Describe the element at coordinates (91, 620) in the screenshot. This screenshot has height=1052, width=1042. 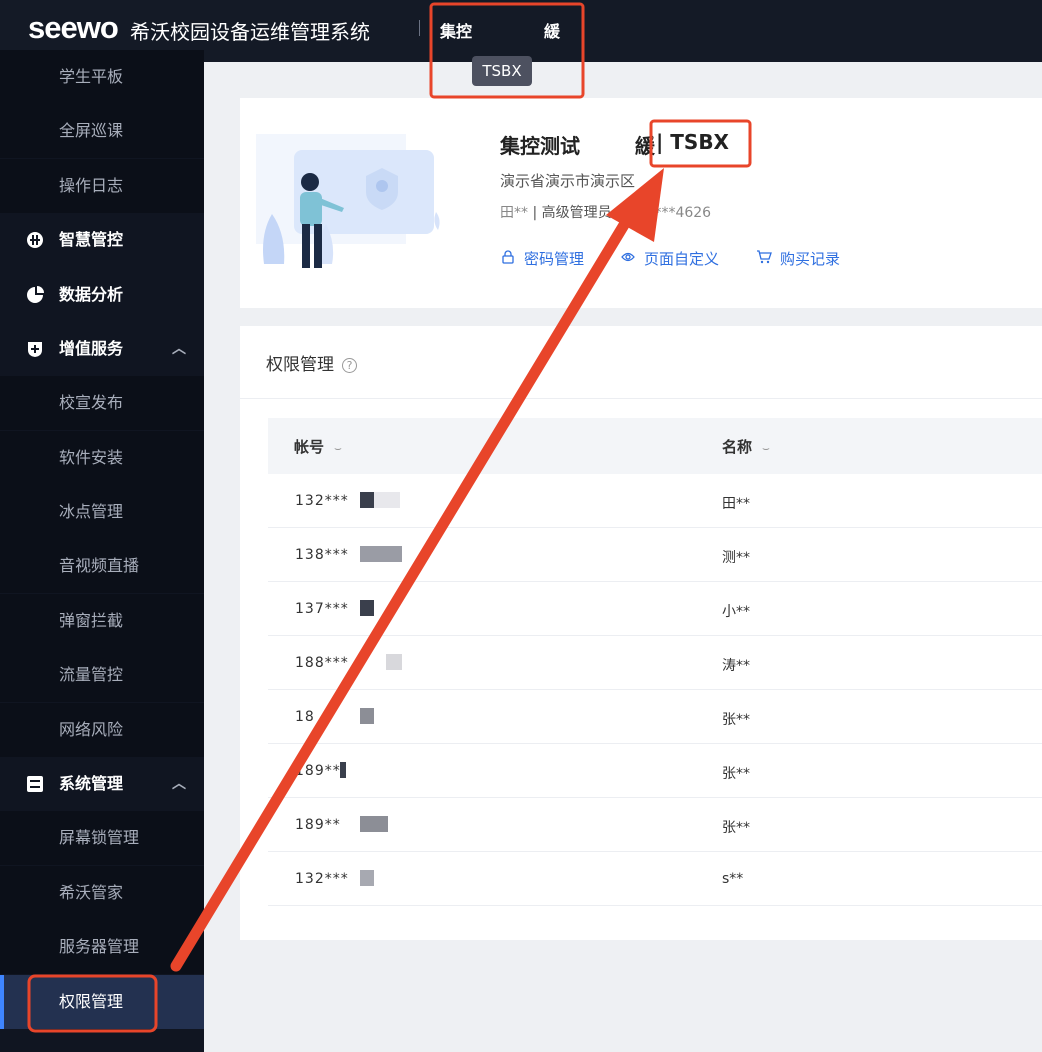
I see `sidebar-item-label: 弹窗拦截` at that location.